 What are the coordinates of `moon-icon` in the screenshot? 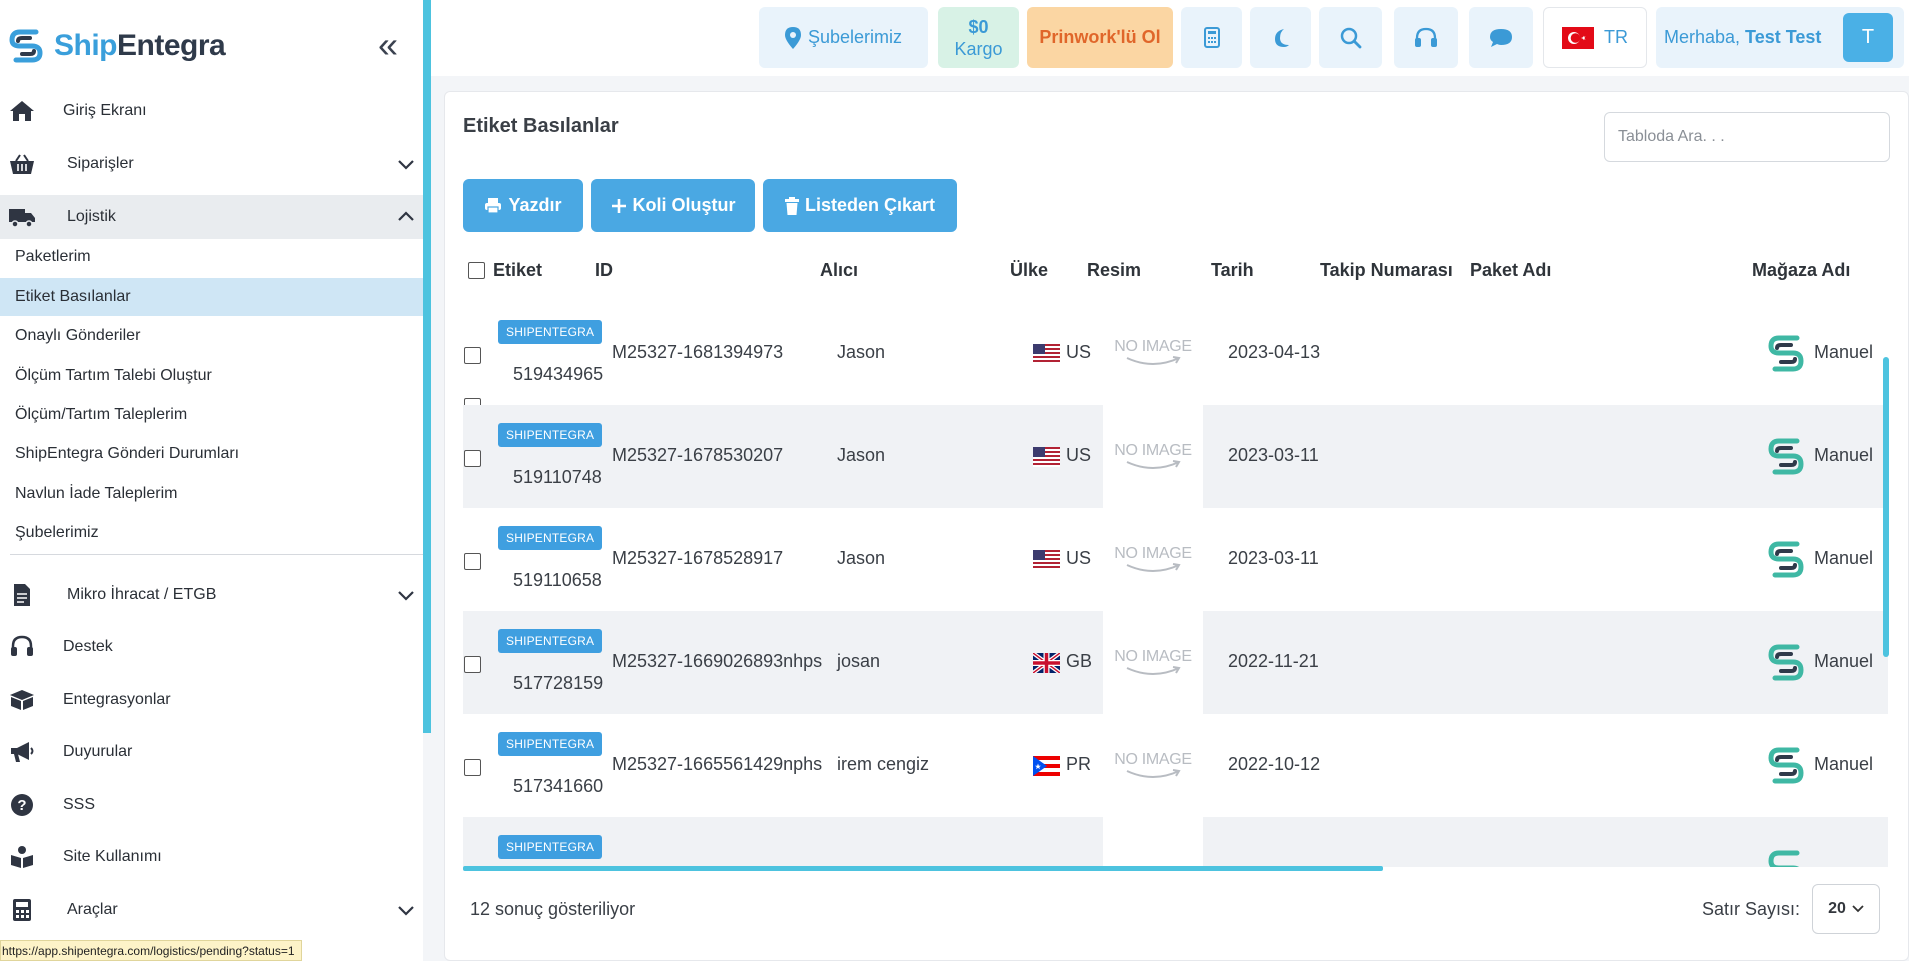 It's located at (1281, 37).